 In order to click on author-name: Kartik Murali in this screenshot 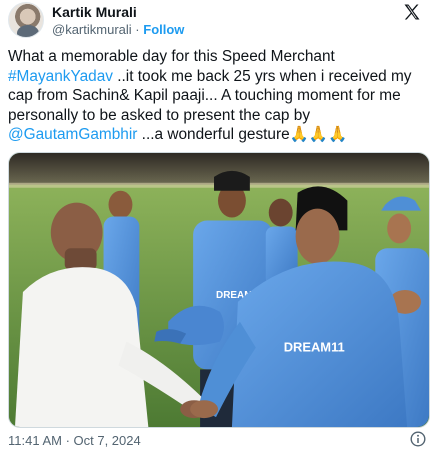, I will do `click(94, 12)`.